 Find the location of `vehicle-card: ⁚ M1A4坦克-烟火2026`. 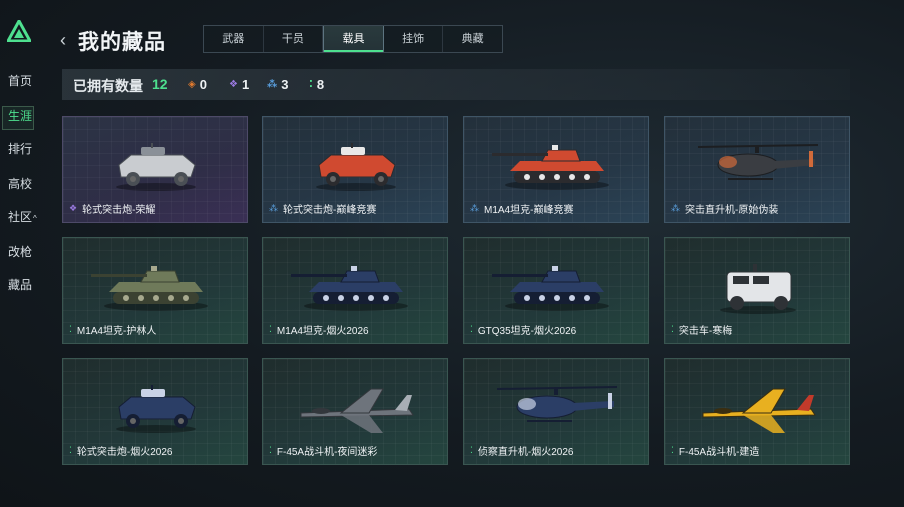

vehicle-card: ⁚ M1A4坦克-烟火2026 is located at coordinates (355, 290).